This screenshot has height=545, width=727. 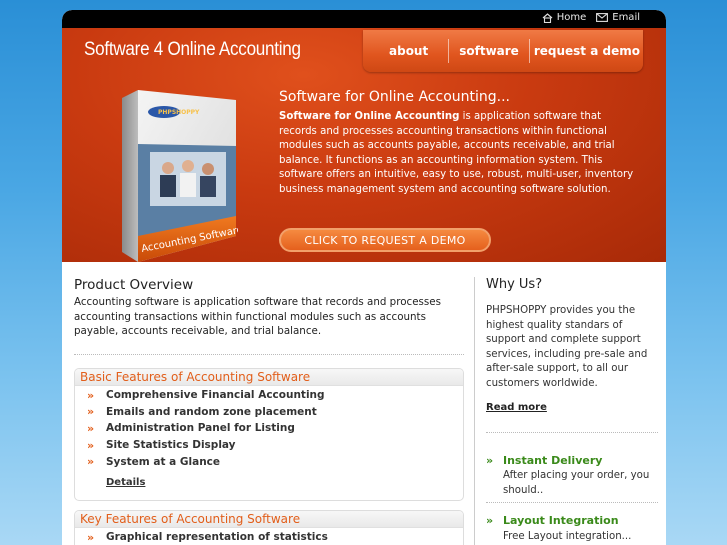 What do you see at coordinates (125, 483) in the screenshot?
I see `details-link: Details` at bounding box center [125, 483].